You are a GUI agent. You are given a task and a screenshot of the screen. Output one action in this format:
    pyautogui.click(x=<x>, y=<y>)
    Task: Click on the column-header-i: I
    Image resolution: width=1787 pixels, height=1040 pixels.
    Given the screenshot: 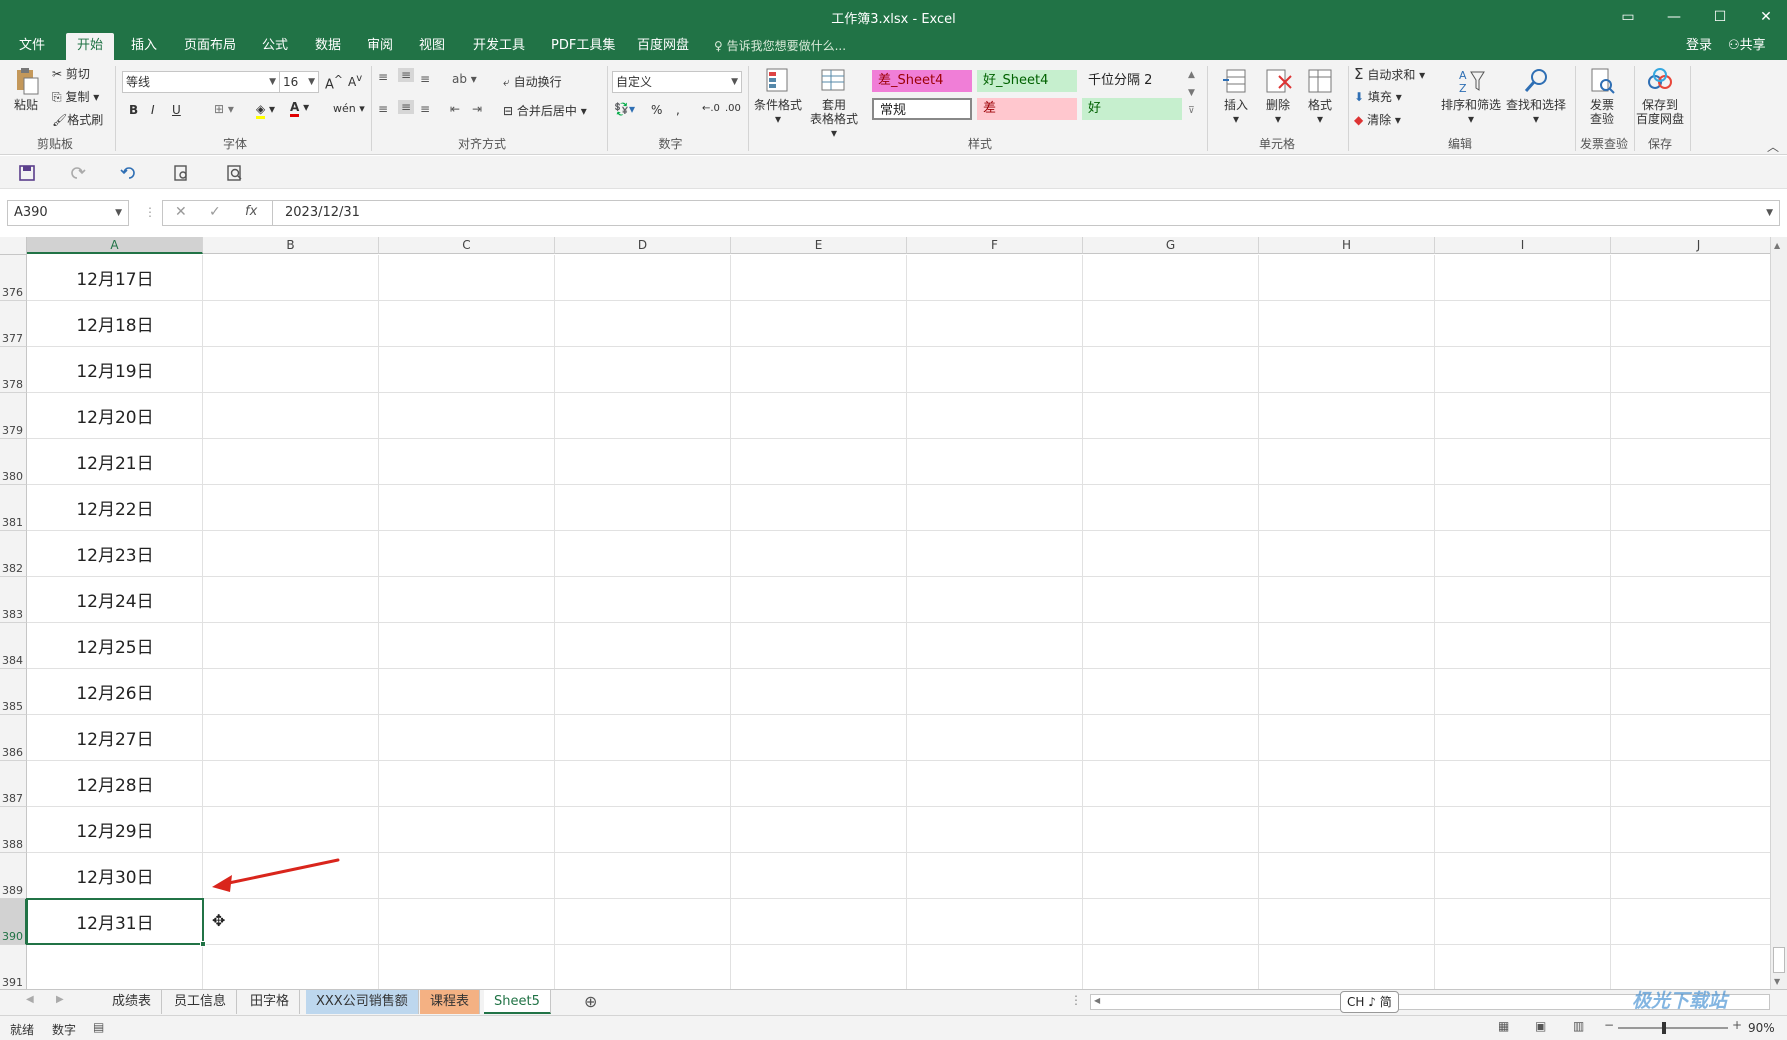 What is the action you would take?
    pyautogui.click(x=1523, y=245)
    